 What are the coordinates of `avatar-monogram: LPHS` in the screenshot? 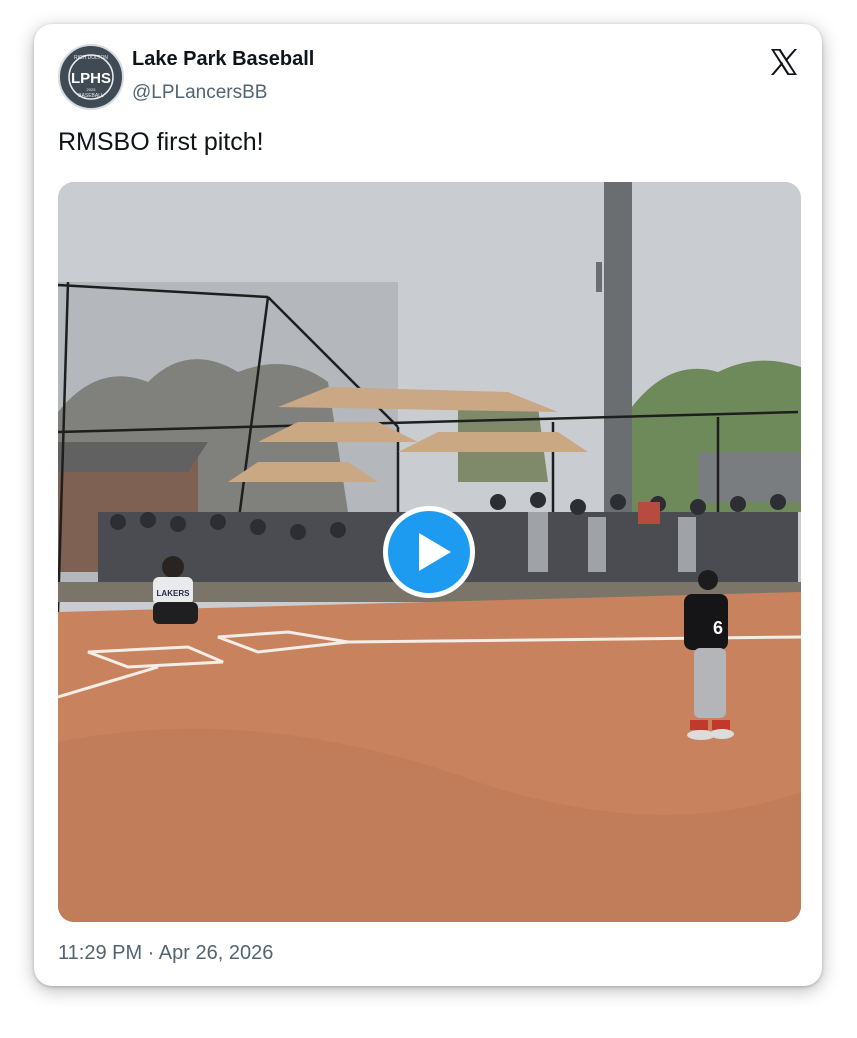 It's located at (91, 78).